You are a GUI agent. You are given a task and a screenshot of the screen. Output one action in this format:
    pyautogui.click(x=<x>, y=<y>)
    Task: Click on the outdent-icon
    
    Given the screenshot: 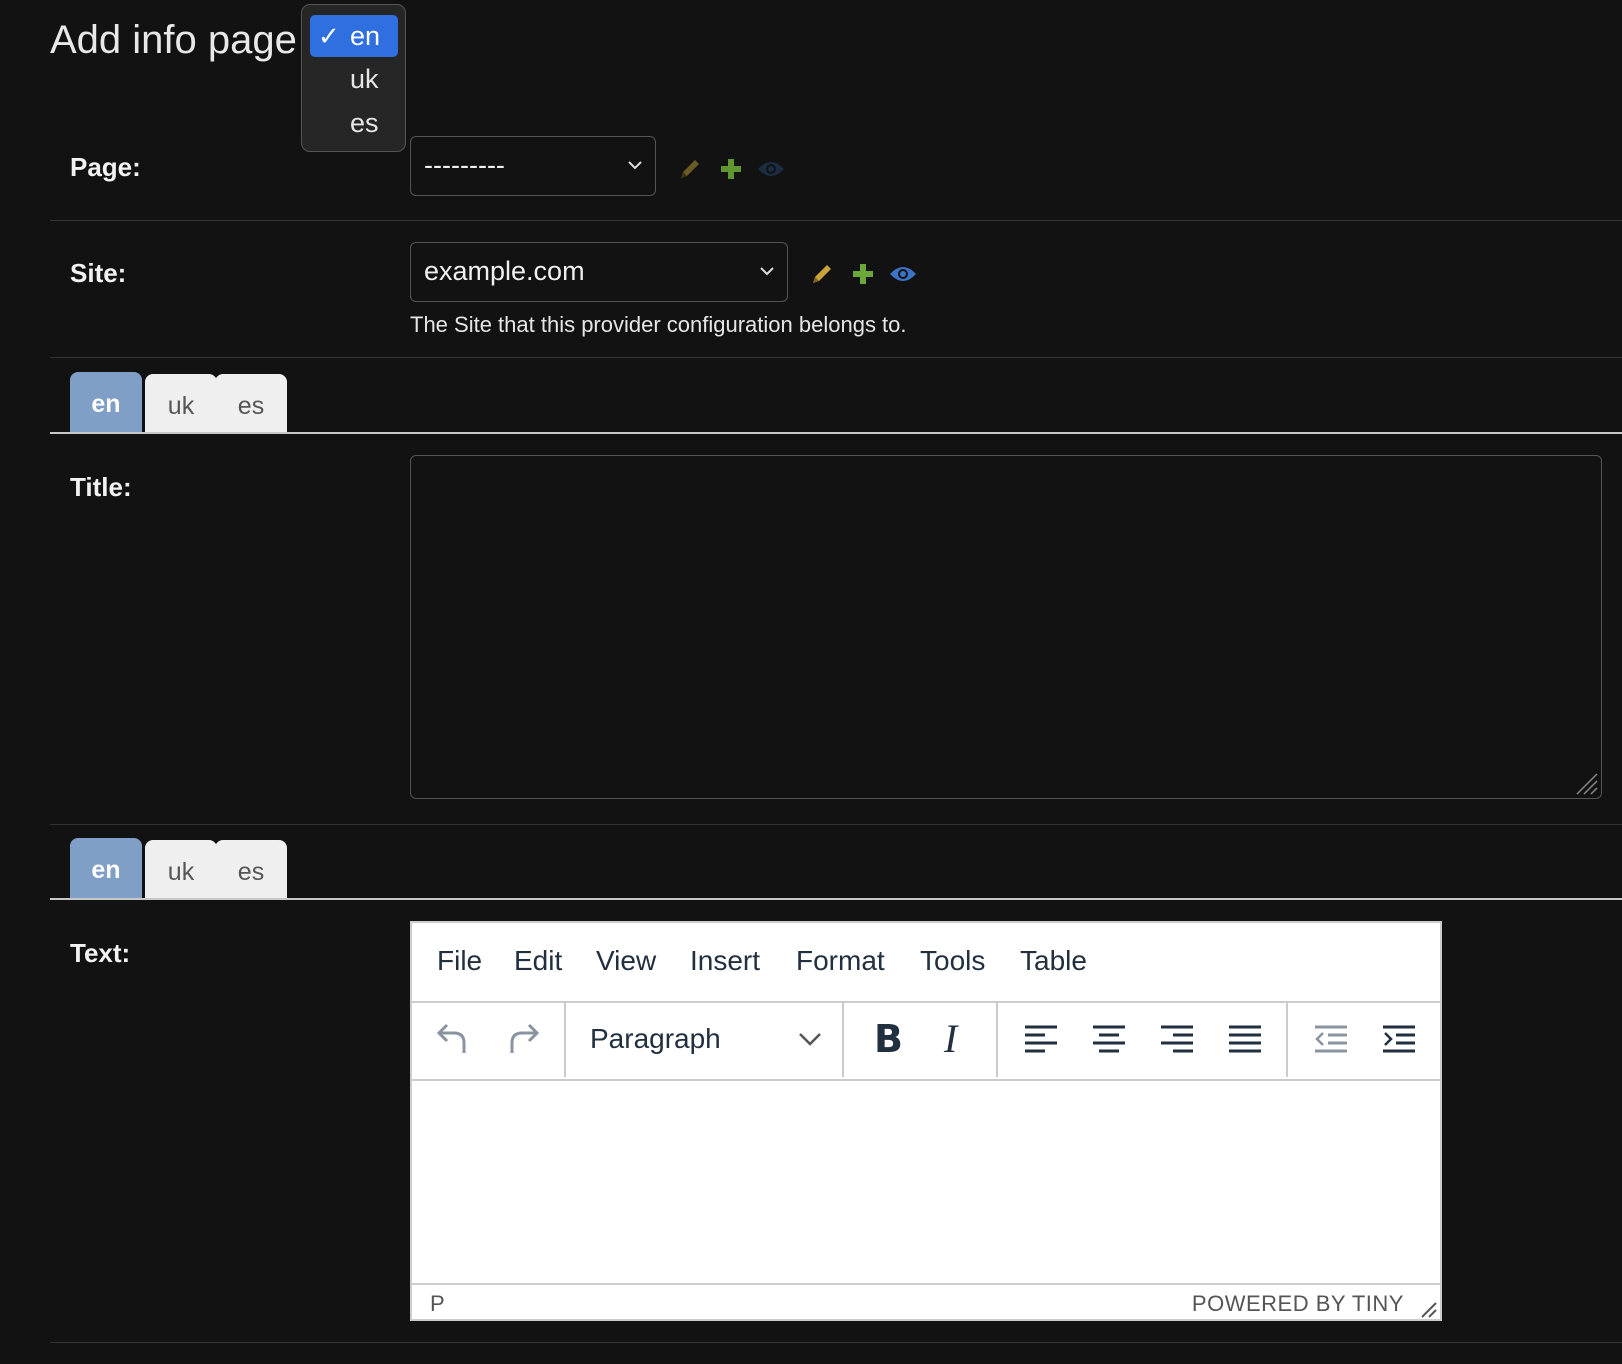 What is the action you would take?
    pyautogui.click(x=1331, y=1039)
    